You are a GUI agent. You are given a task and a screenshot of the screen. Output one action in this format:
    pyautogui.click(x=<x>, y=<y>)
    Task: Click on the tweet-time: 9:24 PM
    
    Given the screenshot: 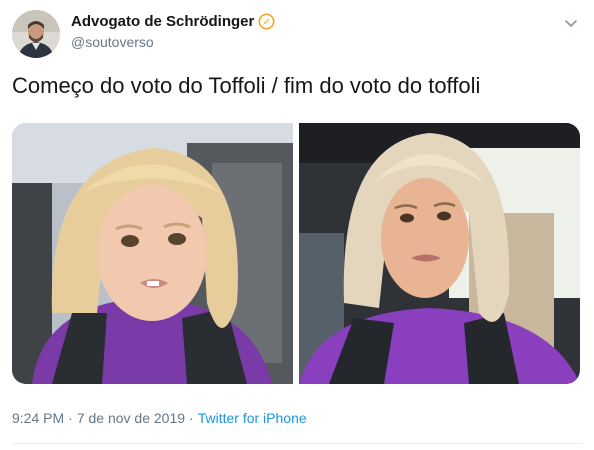 What is the action you would take?
    pyautogui.click(x=38, y=418)
    